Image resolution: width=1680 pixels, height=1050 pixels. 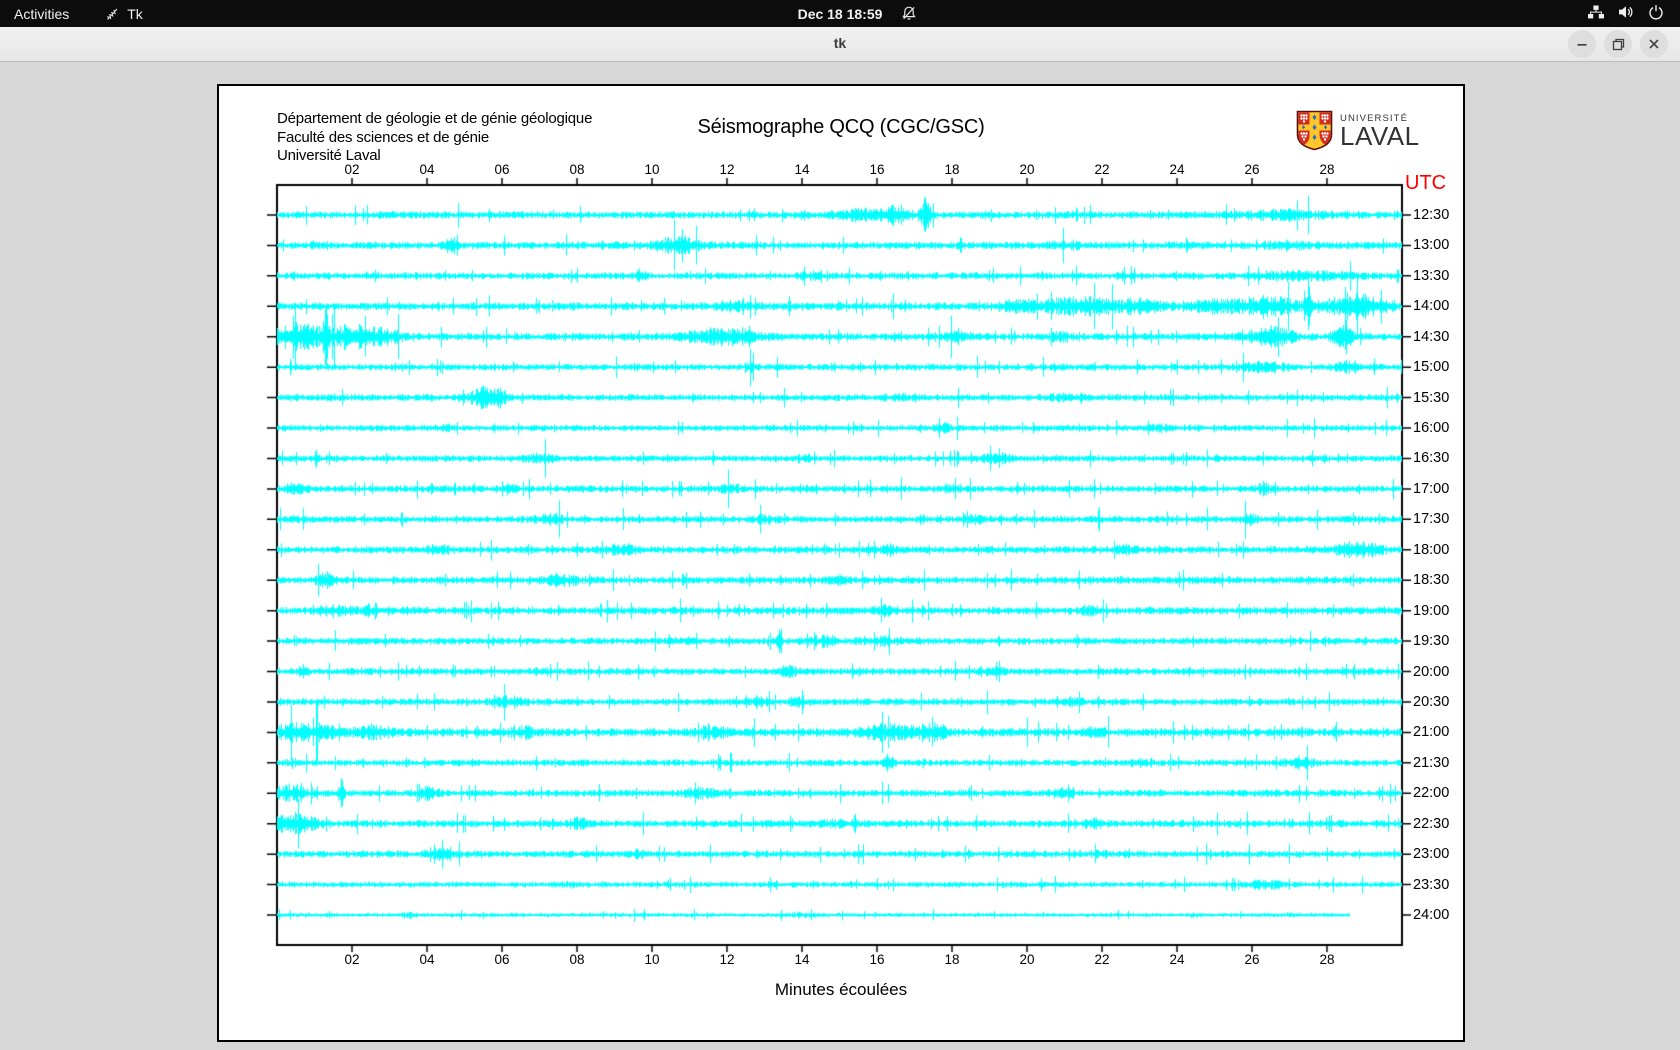 What do you see at coordinates (1431, 915) in the screenshot?
I see `utc-time-label: 24:00` at bounding box center [1431, 915].